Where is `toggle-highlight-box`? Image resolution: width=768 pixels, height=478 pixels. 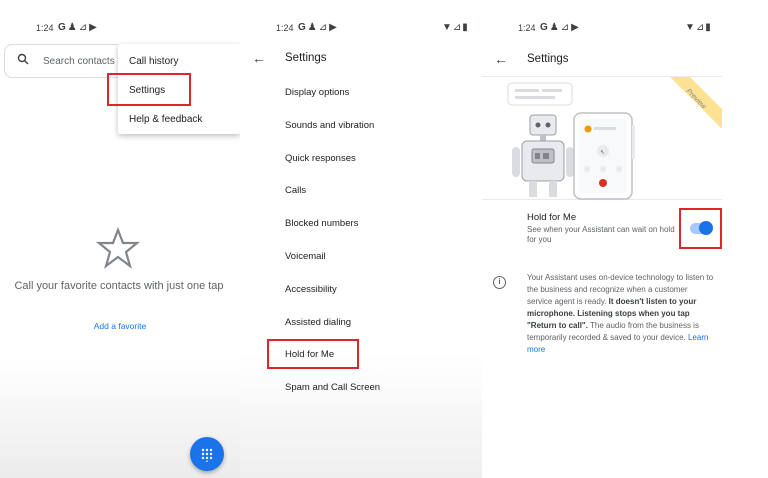
toggle-highlight-box is located at coordinates (700, 228).